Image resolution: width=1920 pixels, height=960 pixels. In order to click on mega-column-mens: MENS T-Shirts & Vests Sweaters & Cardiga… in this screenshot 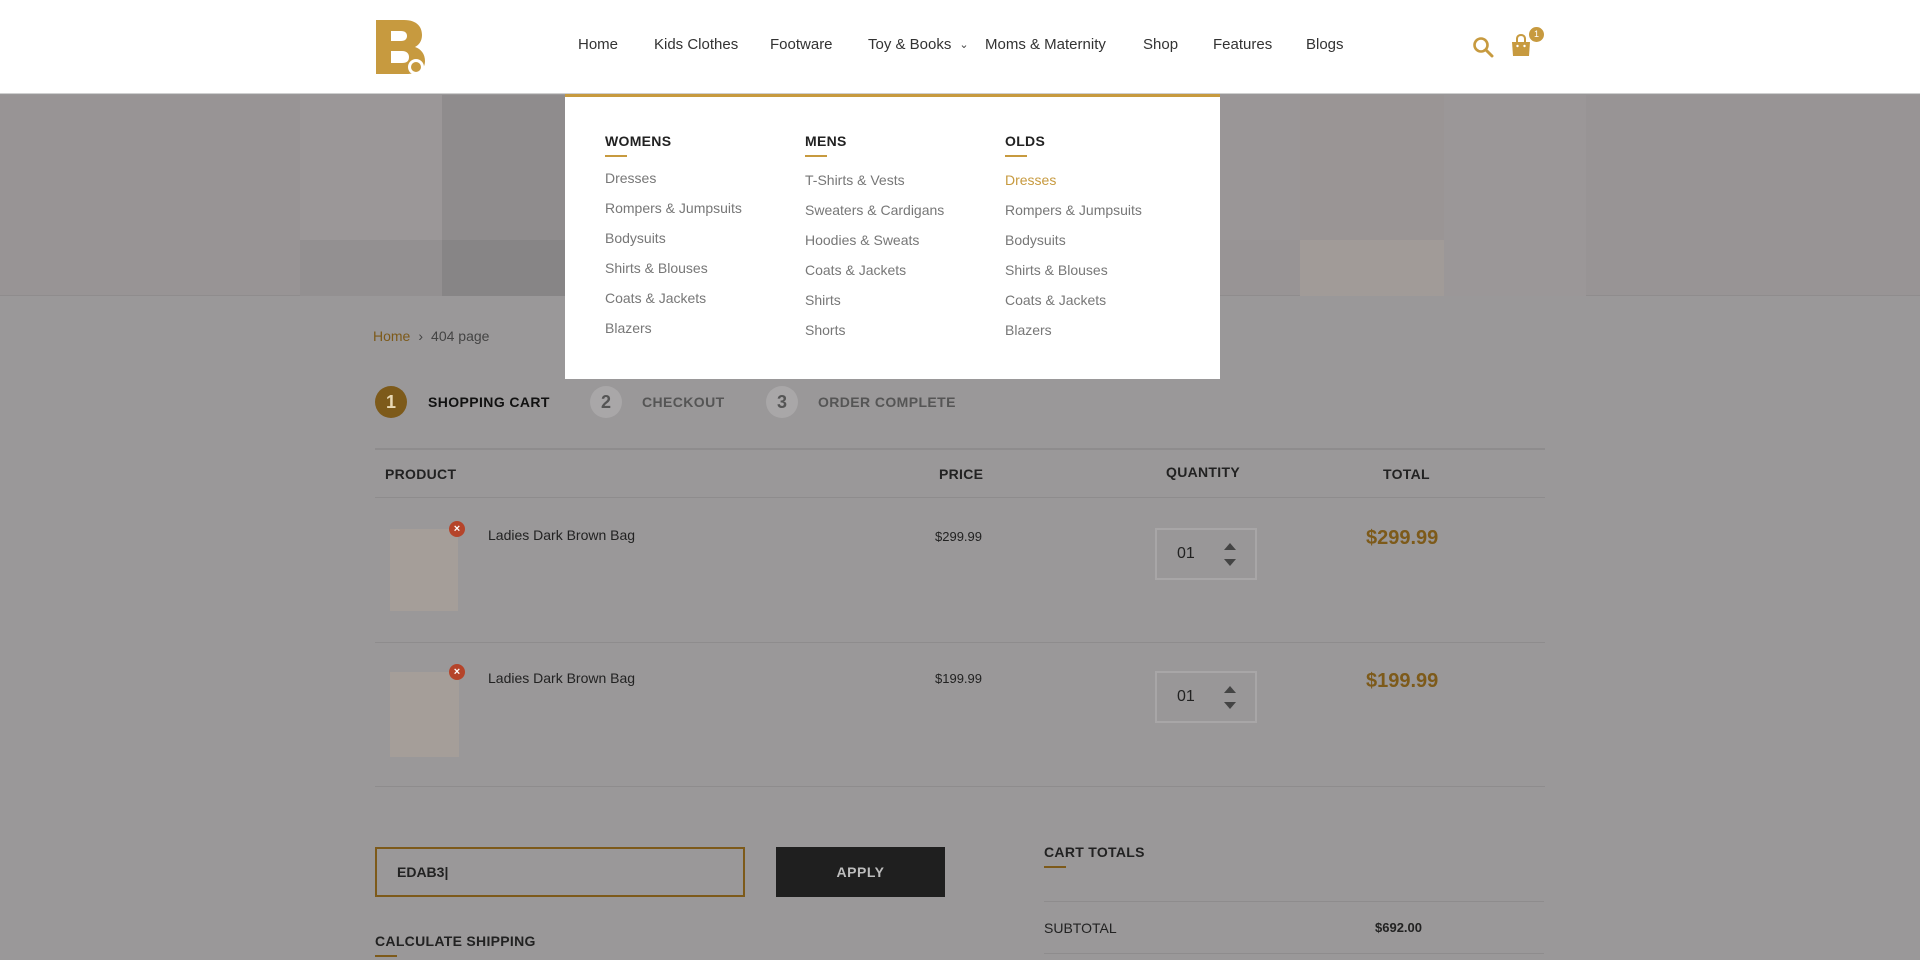, I will do `click(874, 235)`.